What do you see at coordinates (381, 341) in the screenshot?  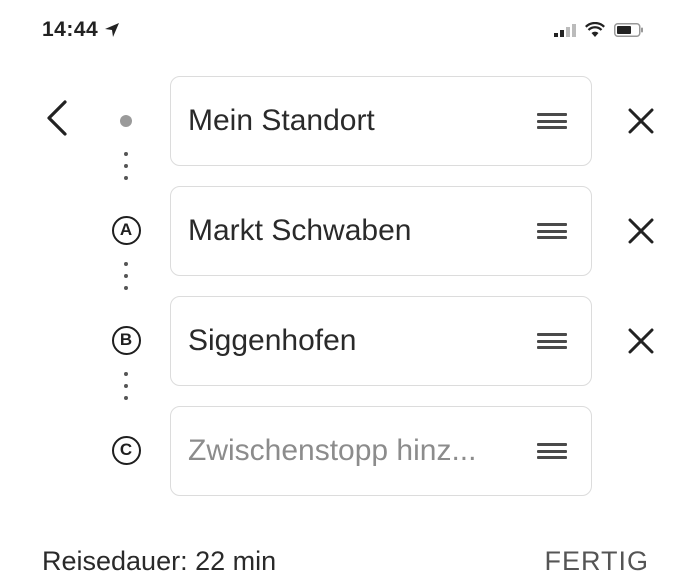 I see `stop-field-b: Siggenhofen` at bounding box center [381, 341].